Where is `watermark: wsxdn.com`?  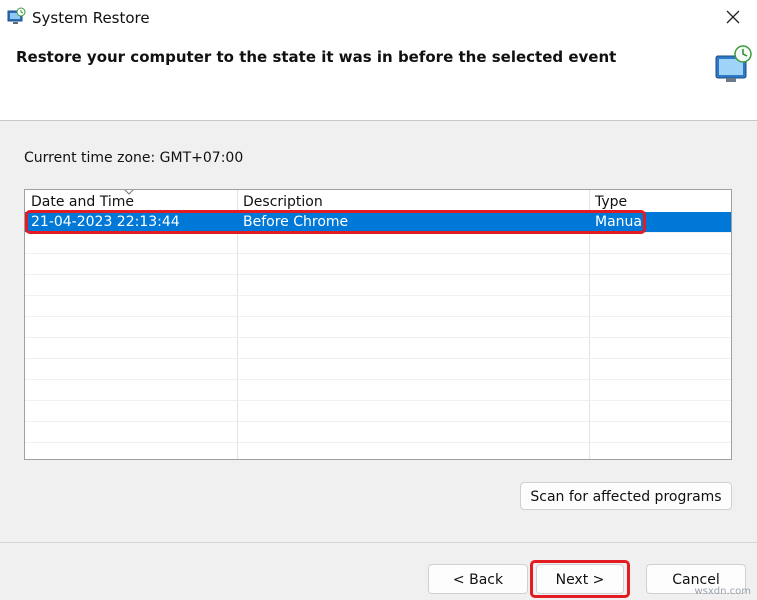
watermark: wsxdn.com is located at coordinates (722, 591).